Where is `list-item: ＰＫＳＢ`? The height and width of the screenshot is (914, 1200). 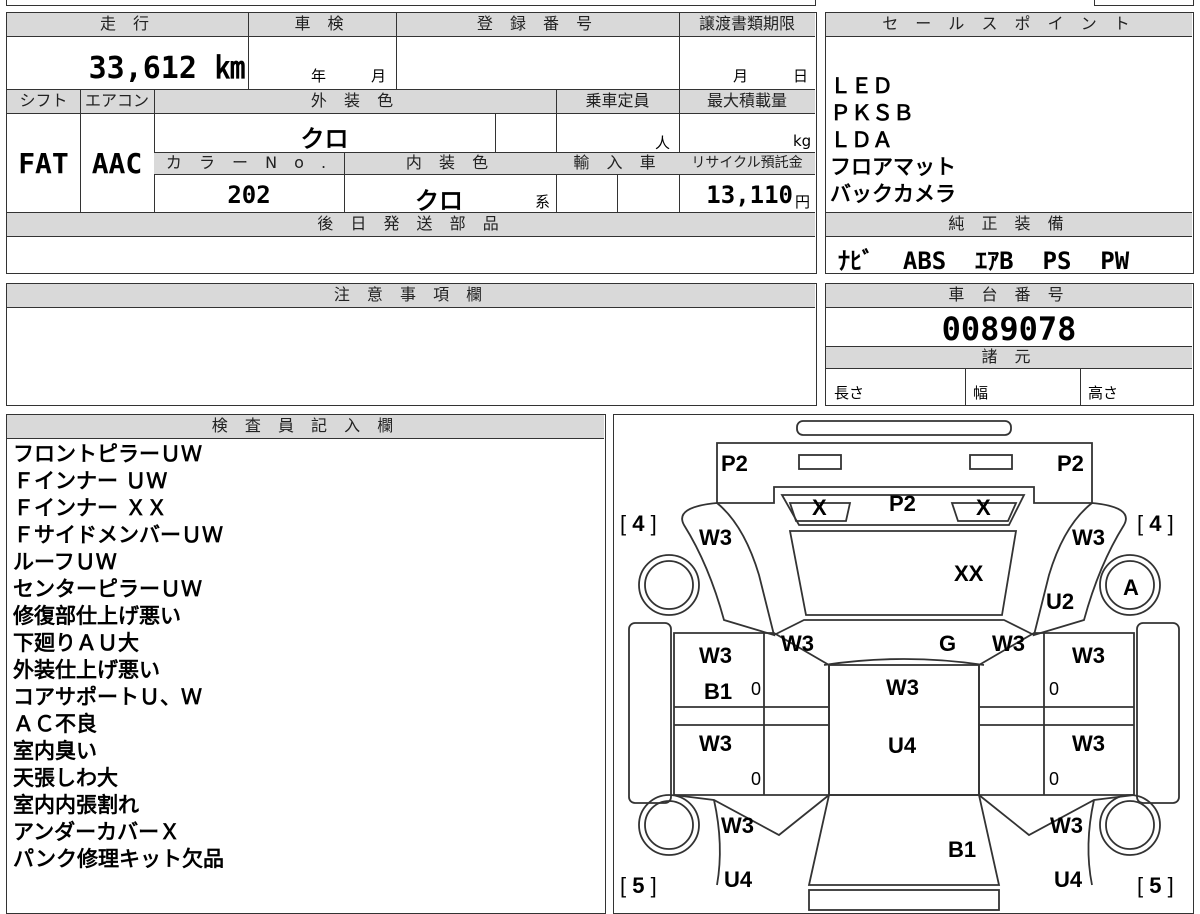
list-item: ＰＫＳＢ is located at coordinates (872, 113).